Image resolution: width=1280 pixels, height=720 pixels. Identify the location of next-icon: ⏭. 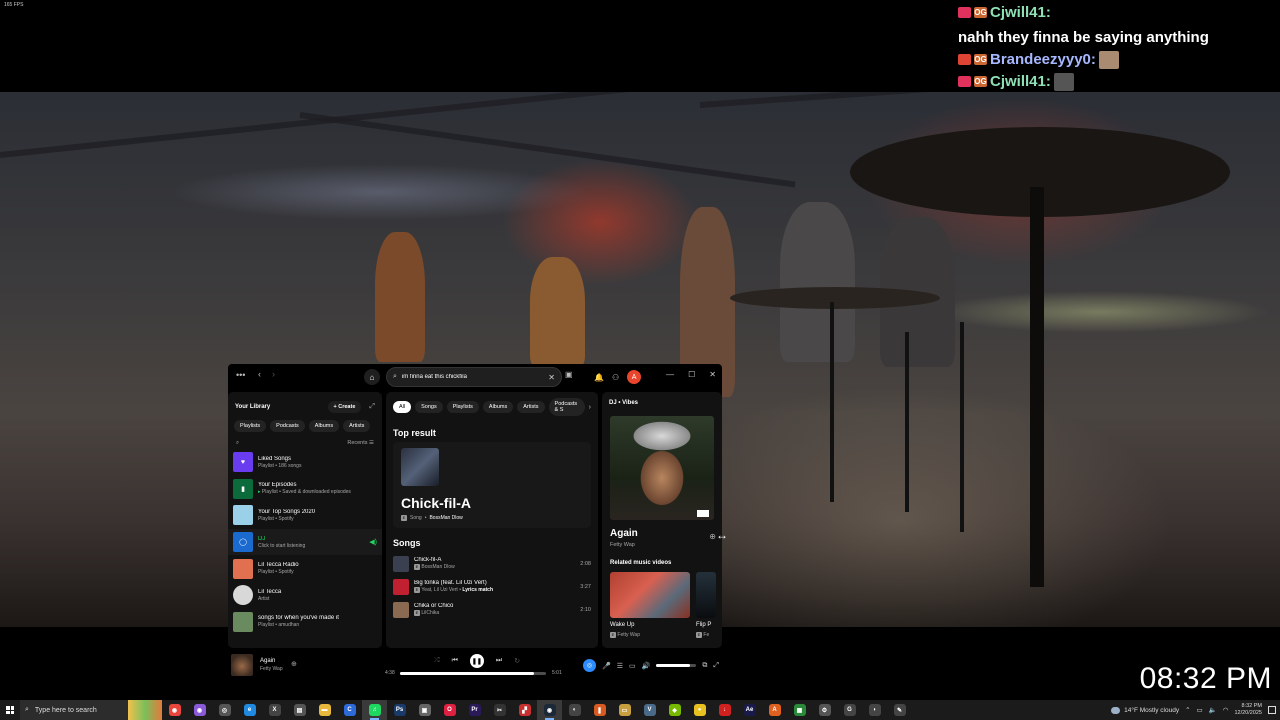
(499, 661).